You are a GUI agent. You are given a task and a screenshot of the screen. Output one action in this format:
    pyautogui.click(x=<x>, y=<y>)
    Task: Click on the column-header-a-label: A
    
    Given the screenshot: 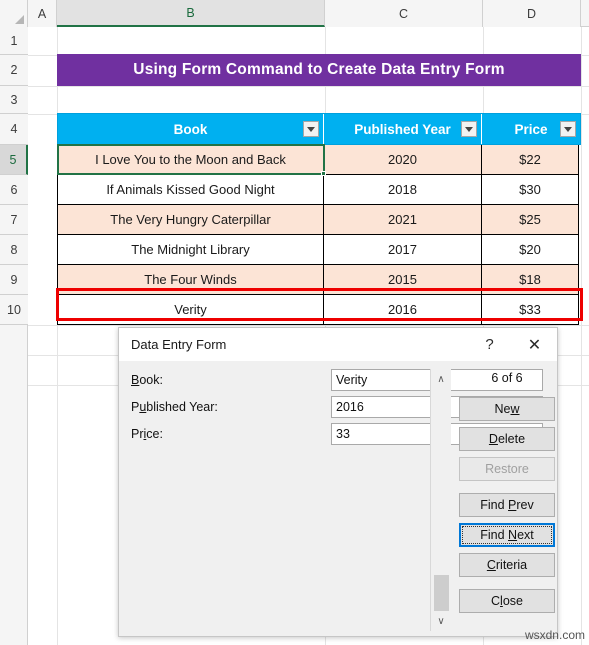 What is the action you would take?
    pyautogui.click(x=42, y=13)
    